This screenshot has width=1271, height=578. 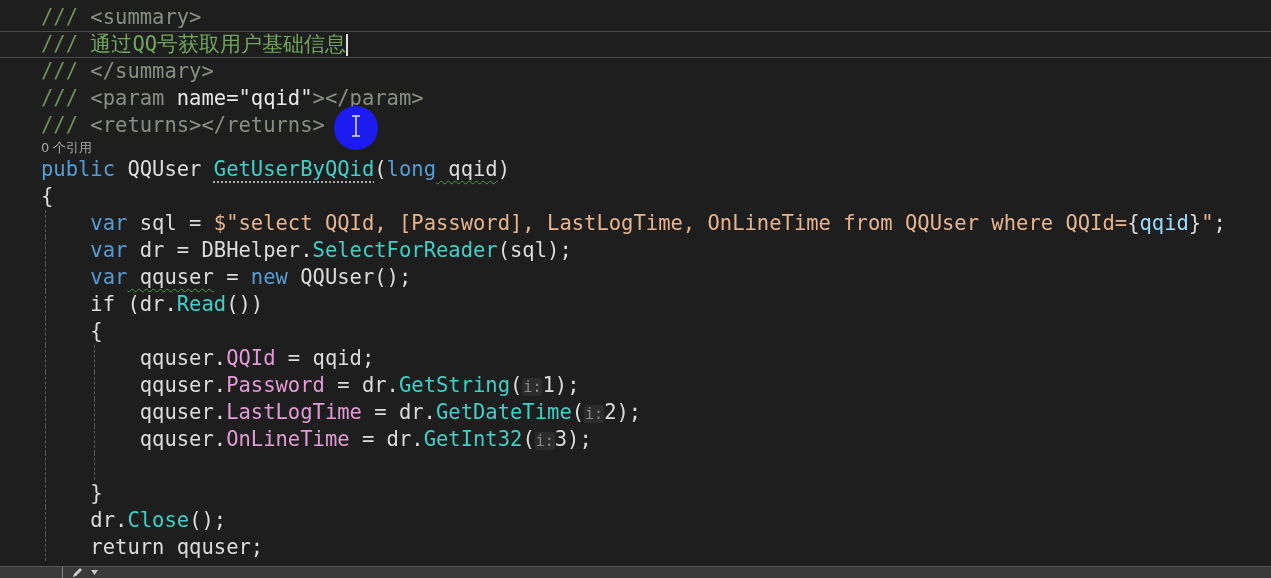 What do you see at coordinates (657, 223) in the screenshot?
I see `code-line: var sql = $"select QQId, [Password], LastLogTime, OnLineTime from QQUser where QQId={qqid}";` at bounding box center [657, 223].